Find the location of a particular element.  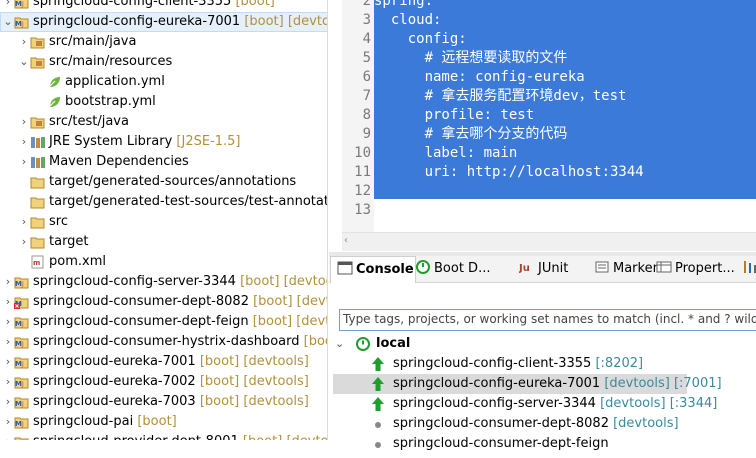

tree-item-name: application.yml is located at coordinates (115, 81).